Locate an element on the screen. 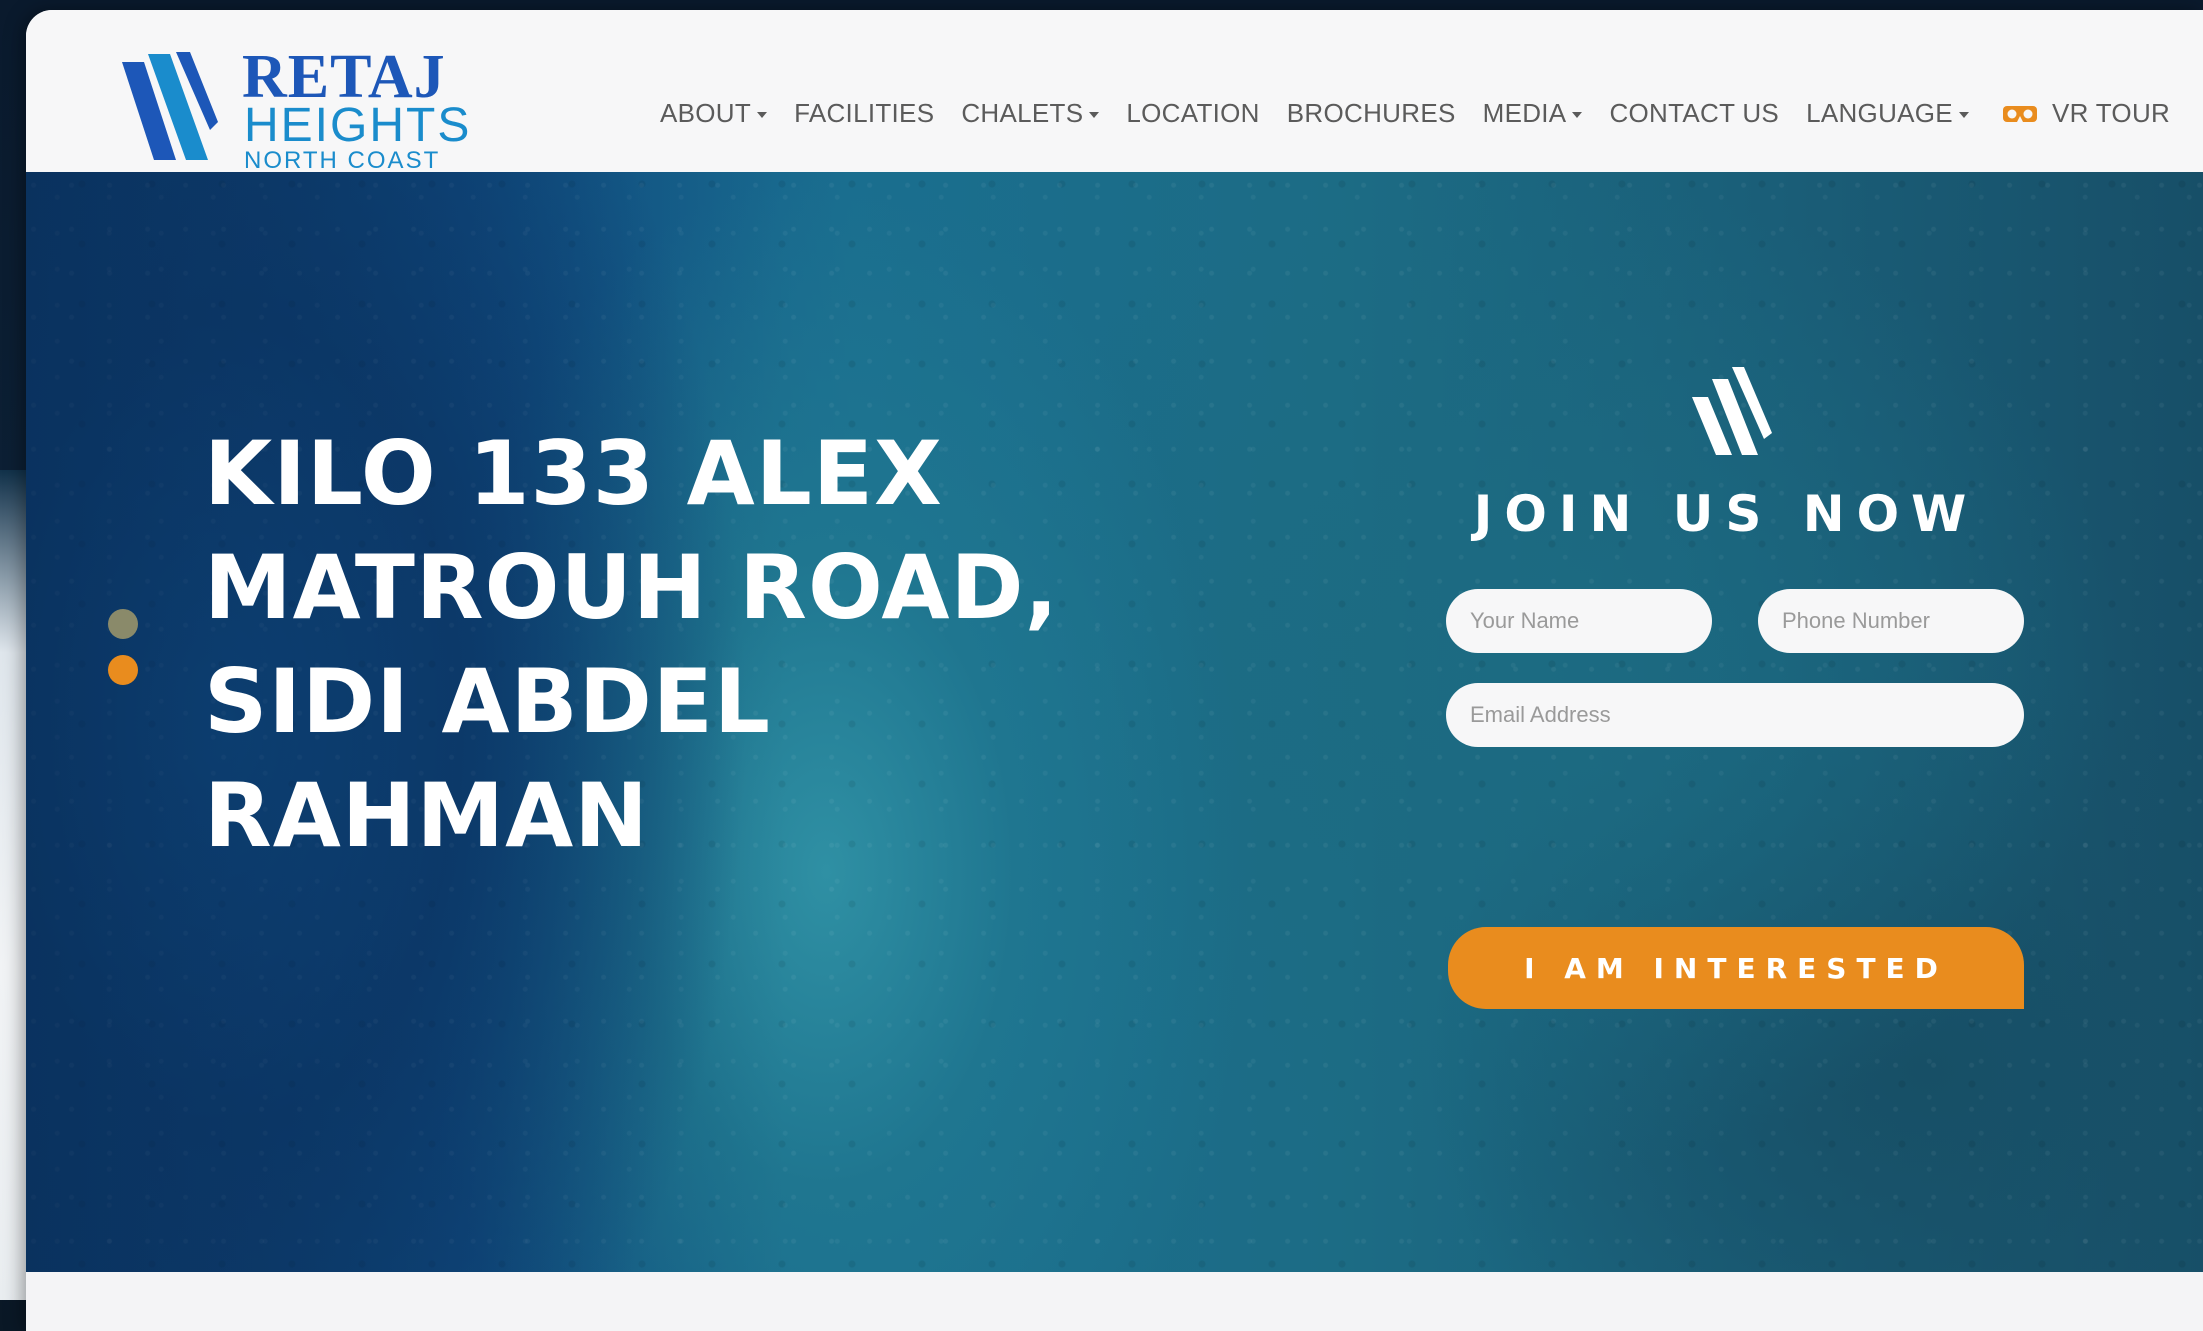 Image resolution: width=2203 pixels, height=1331 pixels. nav-about: ABOUT is located at coordinates (714, 113).